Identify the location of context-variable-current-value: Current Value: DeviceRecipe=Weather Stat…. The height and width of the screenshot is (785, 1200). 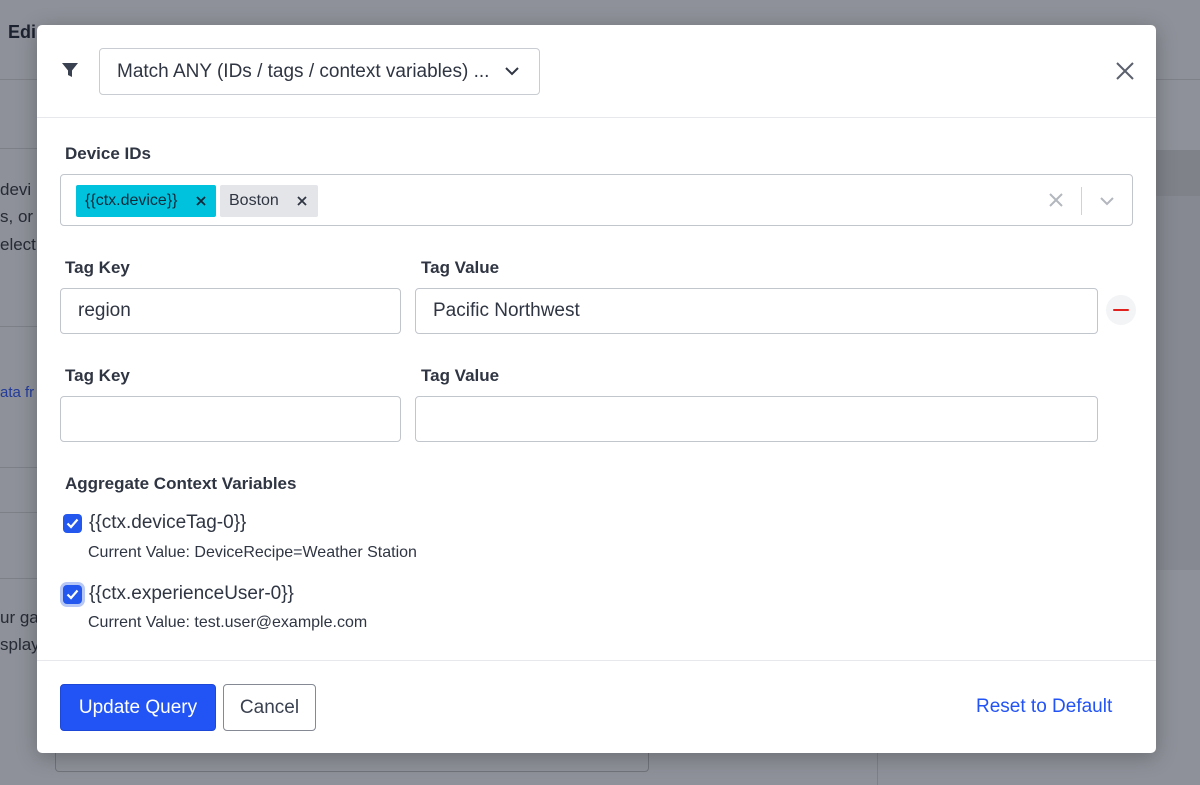
(252, 552).